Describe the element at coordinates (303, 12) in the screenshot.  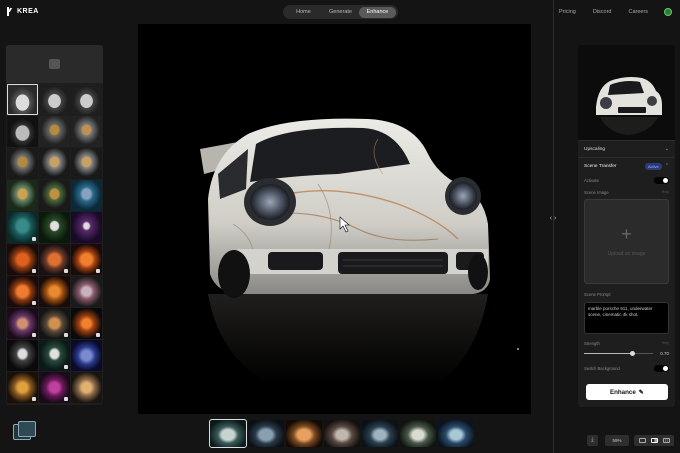
I see `tab-home: Home` at that location.